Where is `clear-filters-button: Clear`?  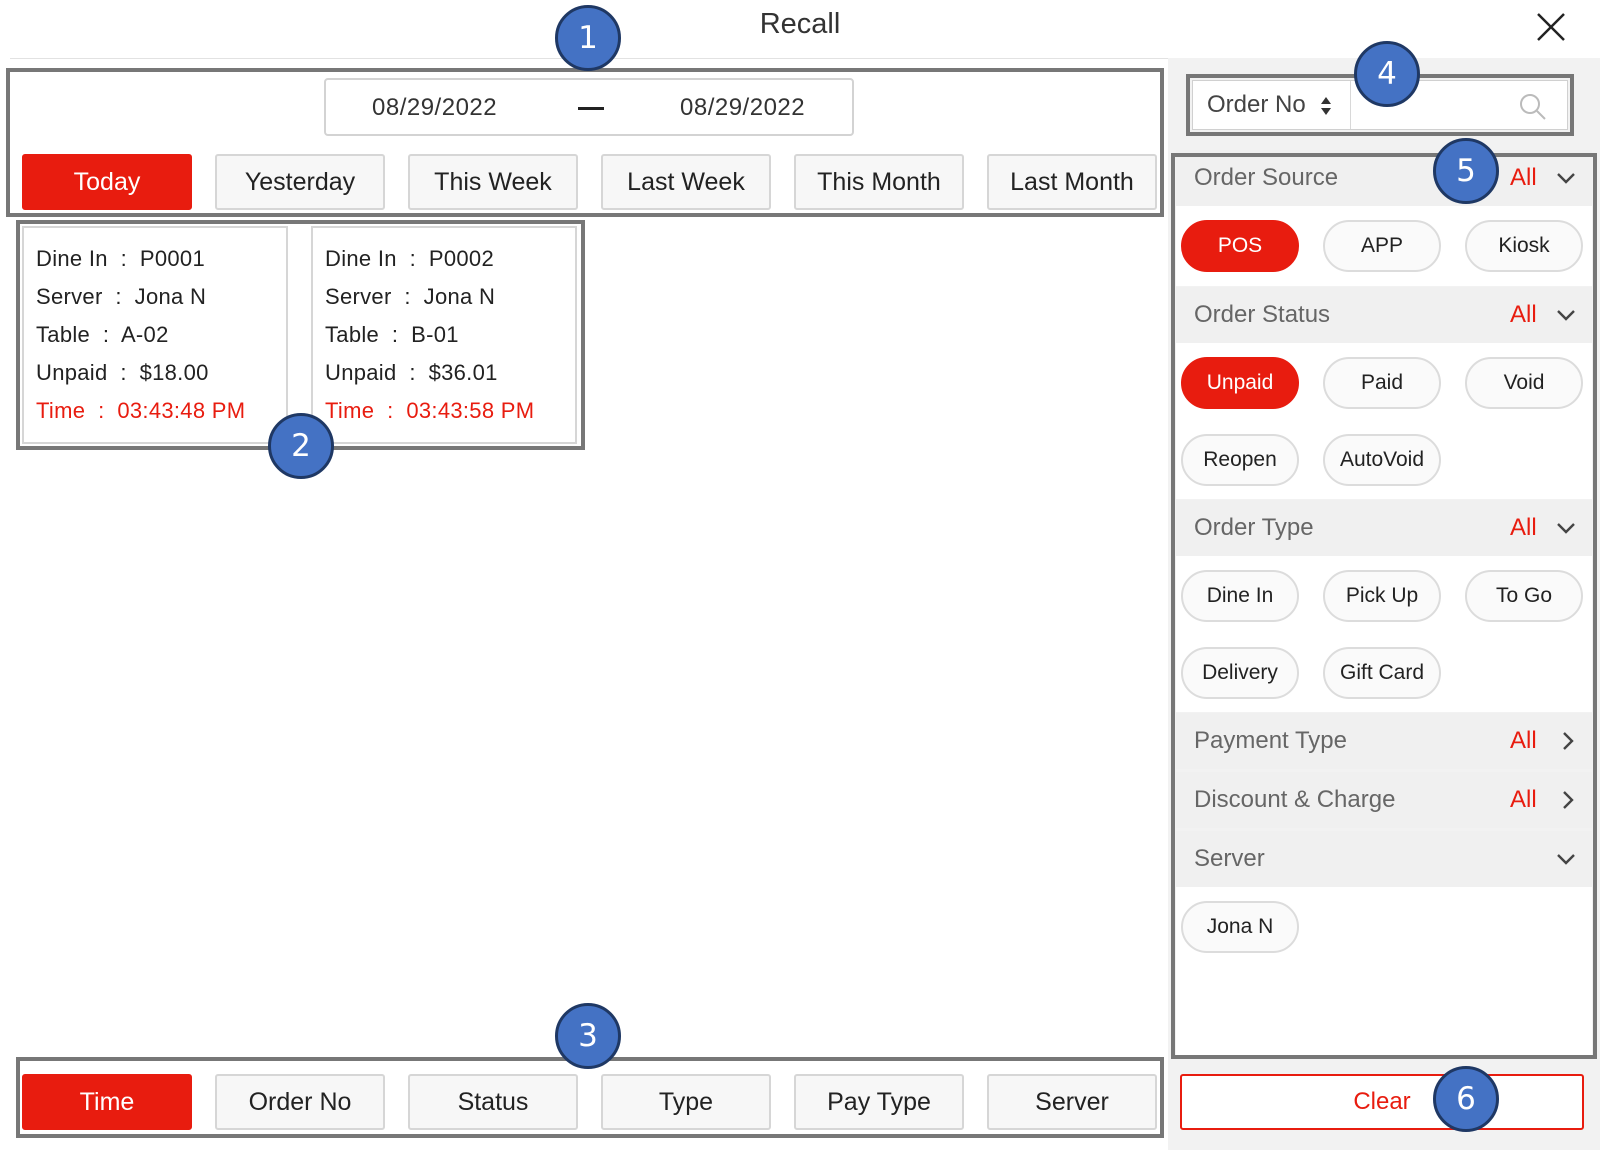 clear-filters-button: Clear is located at coordinates (1382, 1102).